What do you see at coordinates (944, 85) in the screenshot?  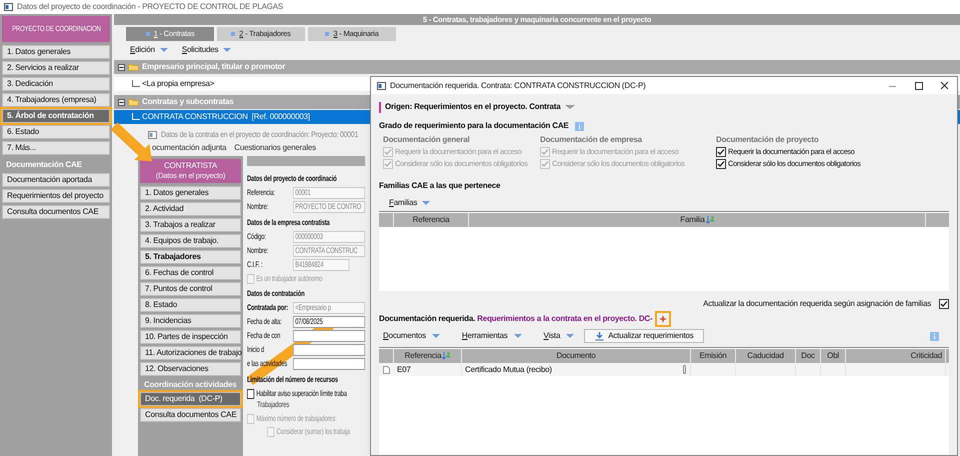 I see `close-icon` at bounding box center [944, 85].